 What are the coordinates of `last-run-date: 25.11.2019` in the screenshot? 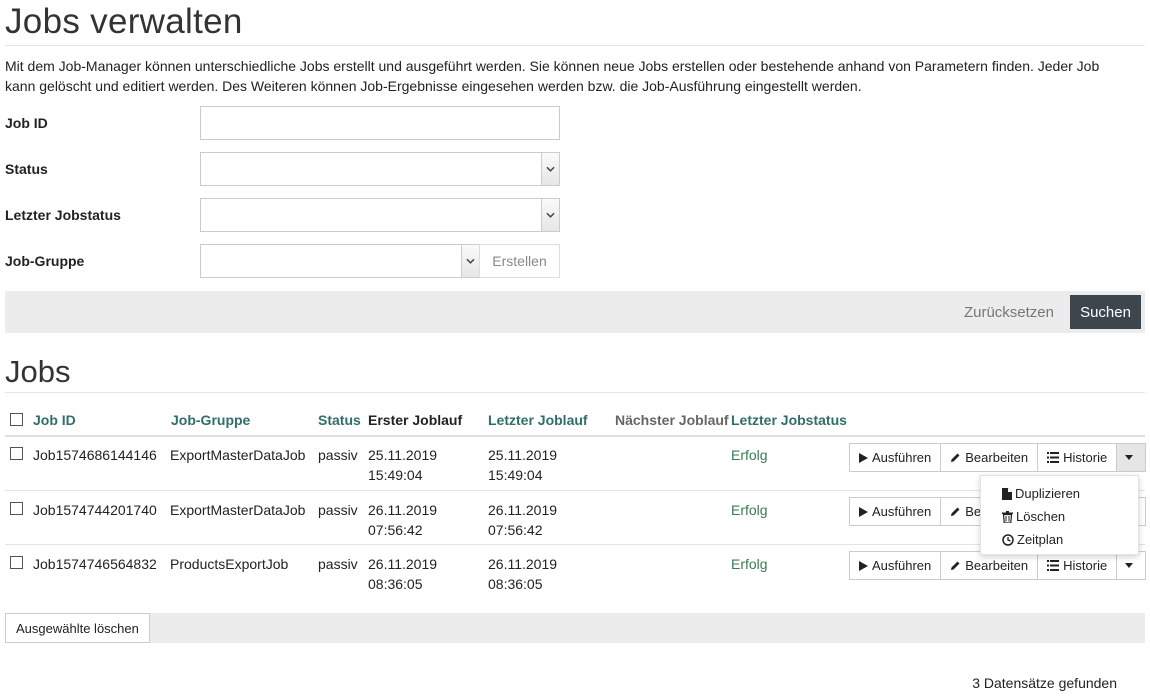 It's located at (523, 455).